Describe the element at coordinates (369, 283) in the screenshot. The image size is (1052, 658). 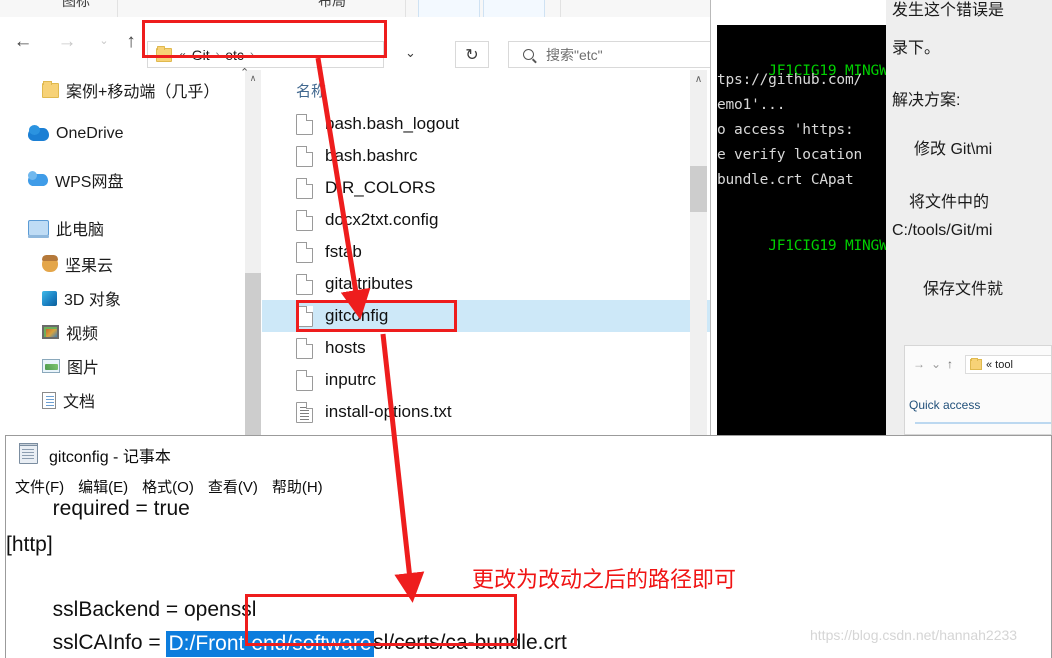
I see `file-name: gitattributes` at that location.